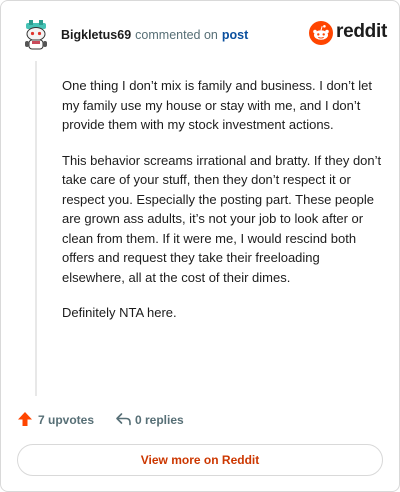  Describe the element at coordinates (321, 33) in the screenshot. I see `reddit-snoo-icon` at that location.